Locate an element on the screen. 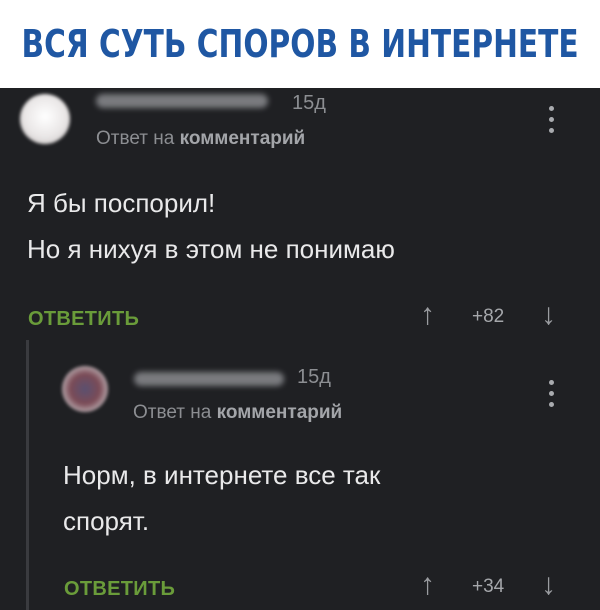  comment-body: Норм, в интернете все так спорят. is located at coordinates (298, 498).